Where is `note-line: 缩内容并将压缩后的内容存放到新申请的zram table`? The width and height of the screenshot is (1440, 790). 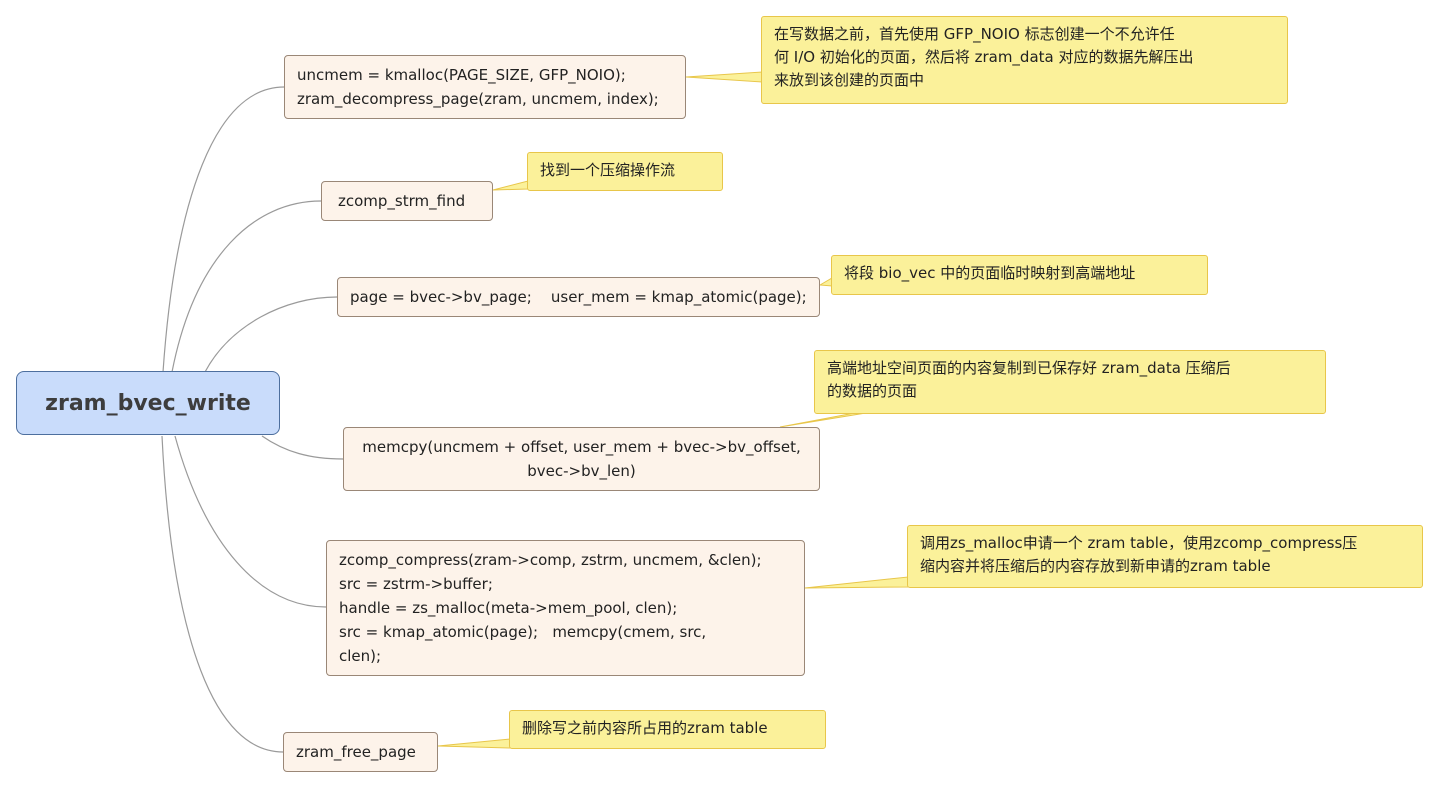 note-line: 缩内容并将压缩后的内容存放到新申请的zram table is located at coordinates (1095, 566).